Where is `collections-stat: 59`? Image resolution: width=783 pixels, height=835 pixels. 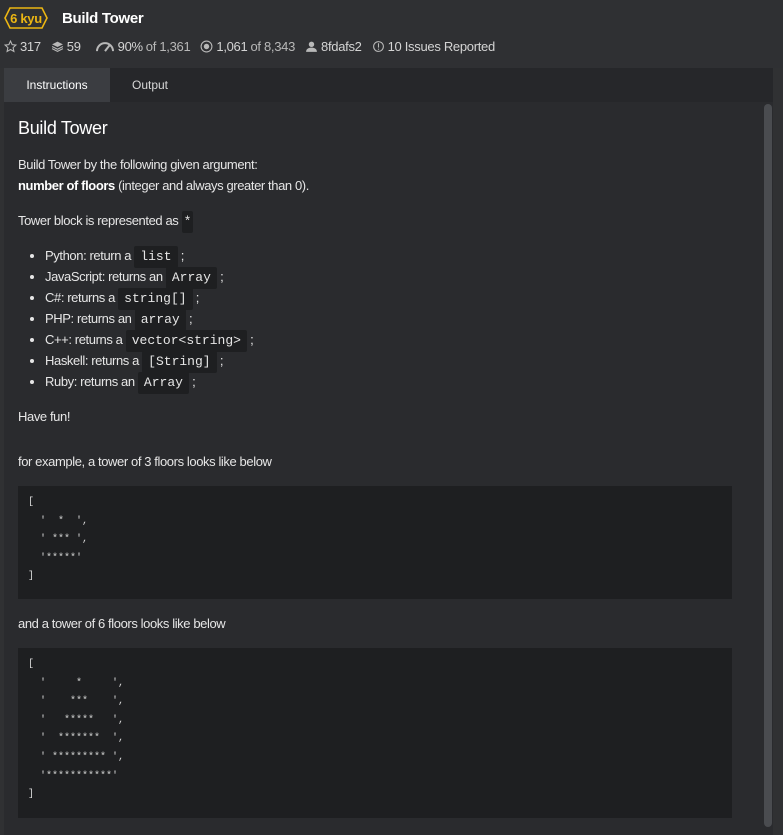
collections-stat: 59 is located at coordinates (66, 46).